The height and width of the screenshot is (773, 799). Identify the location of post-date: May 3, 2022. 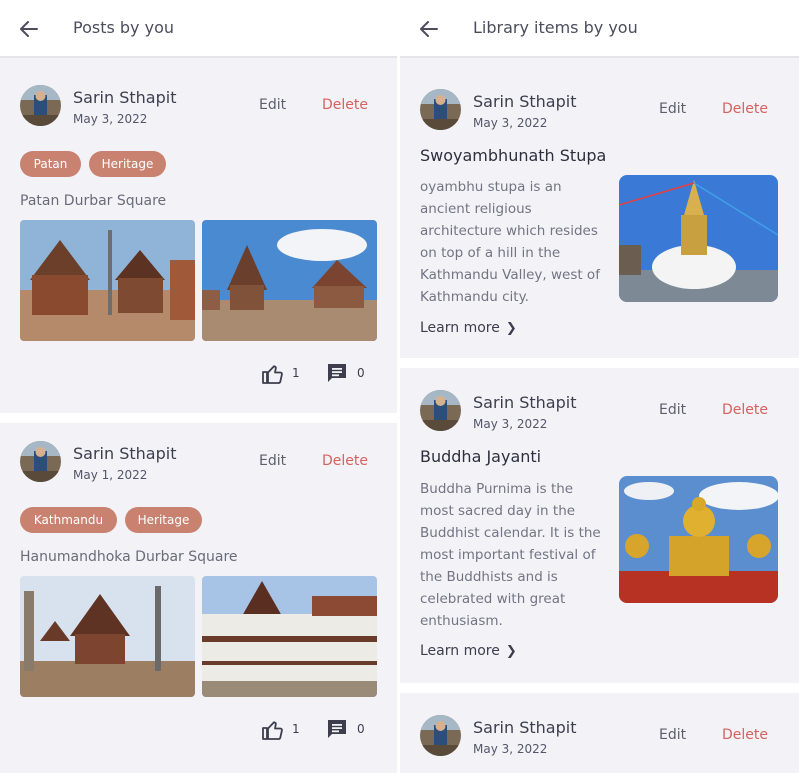
(110, 119).